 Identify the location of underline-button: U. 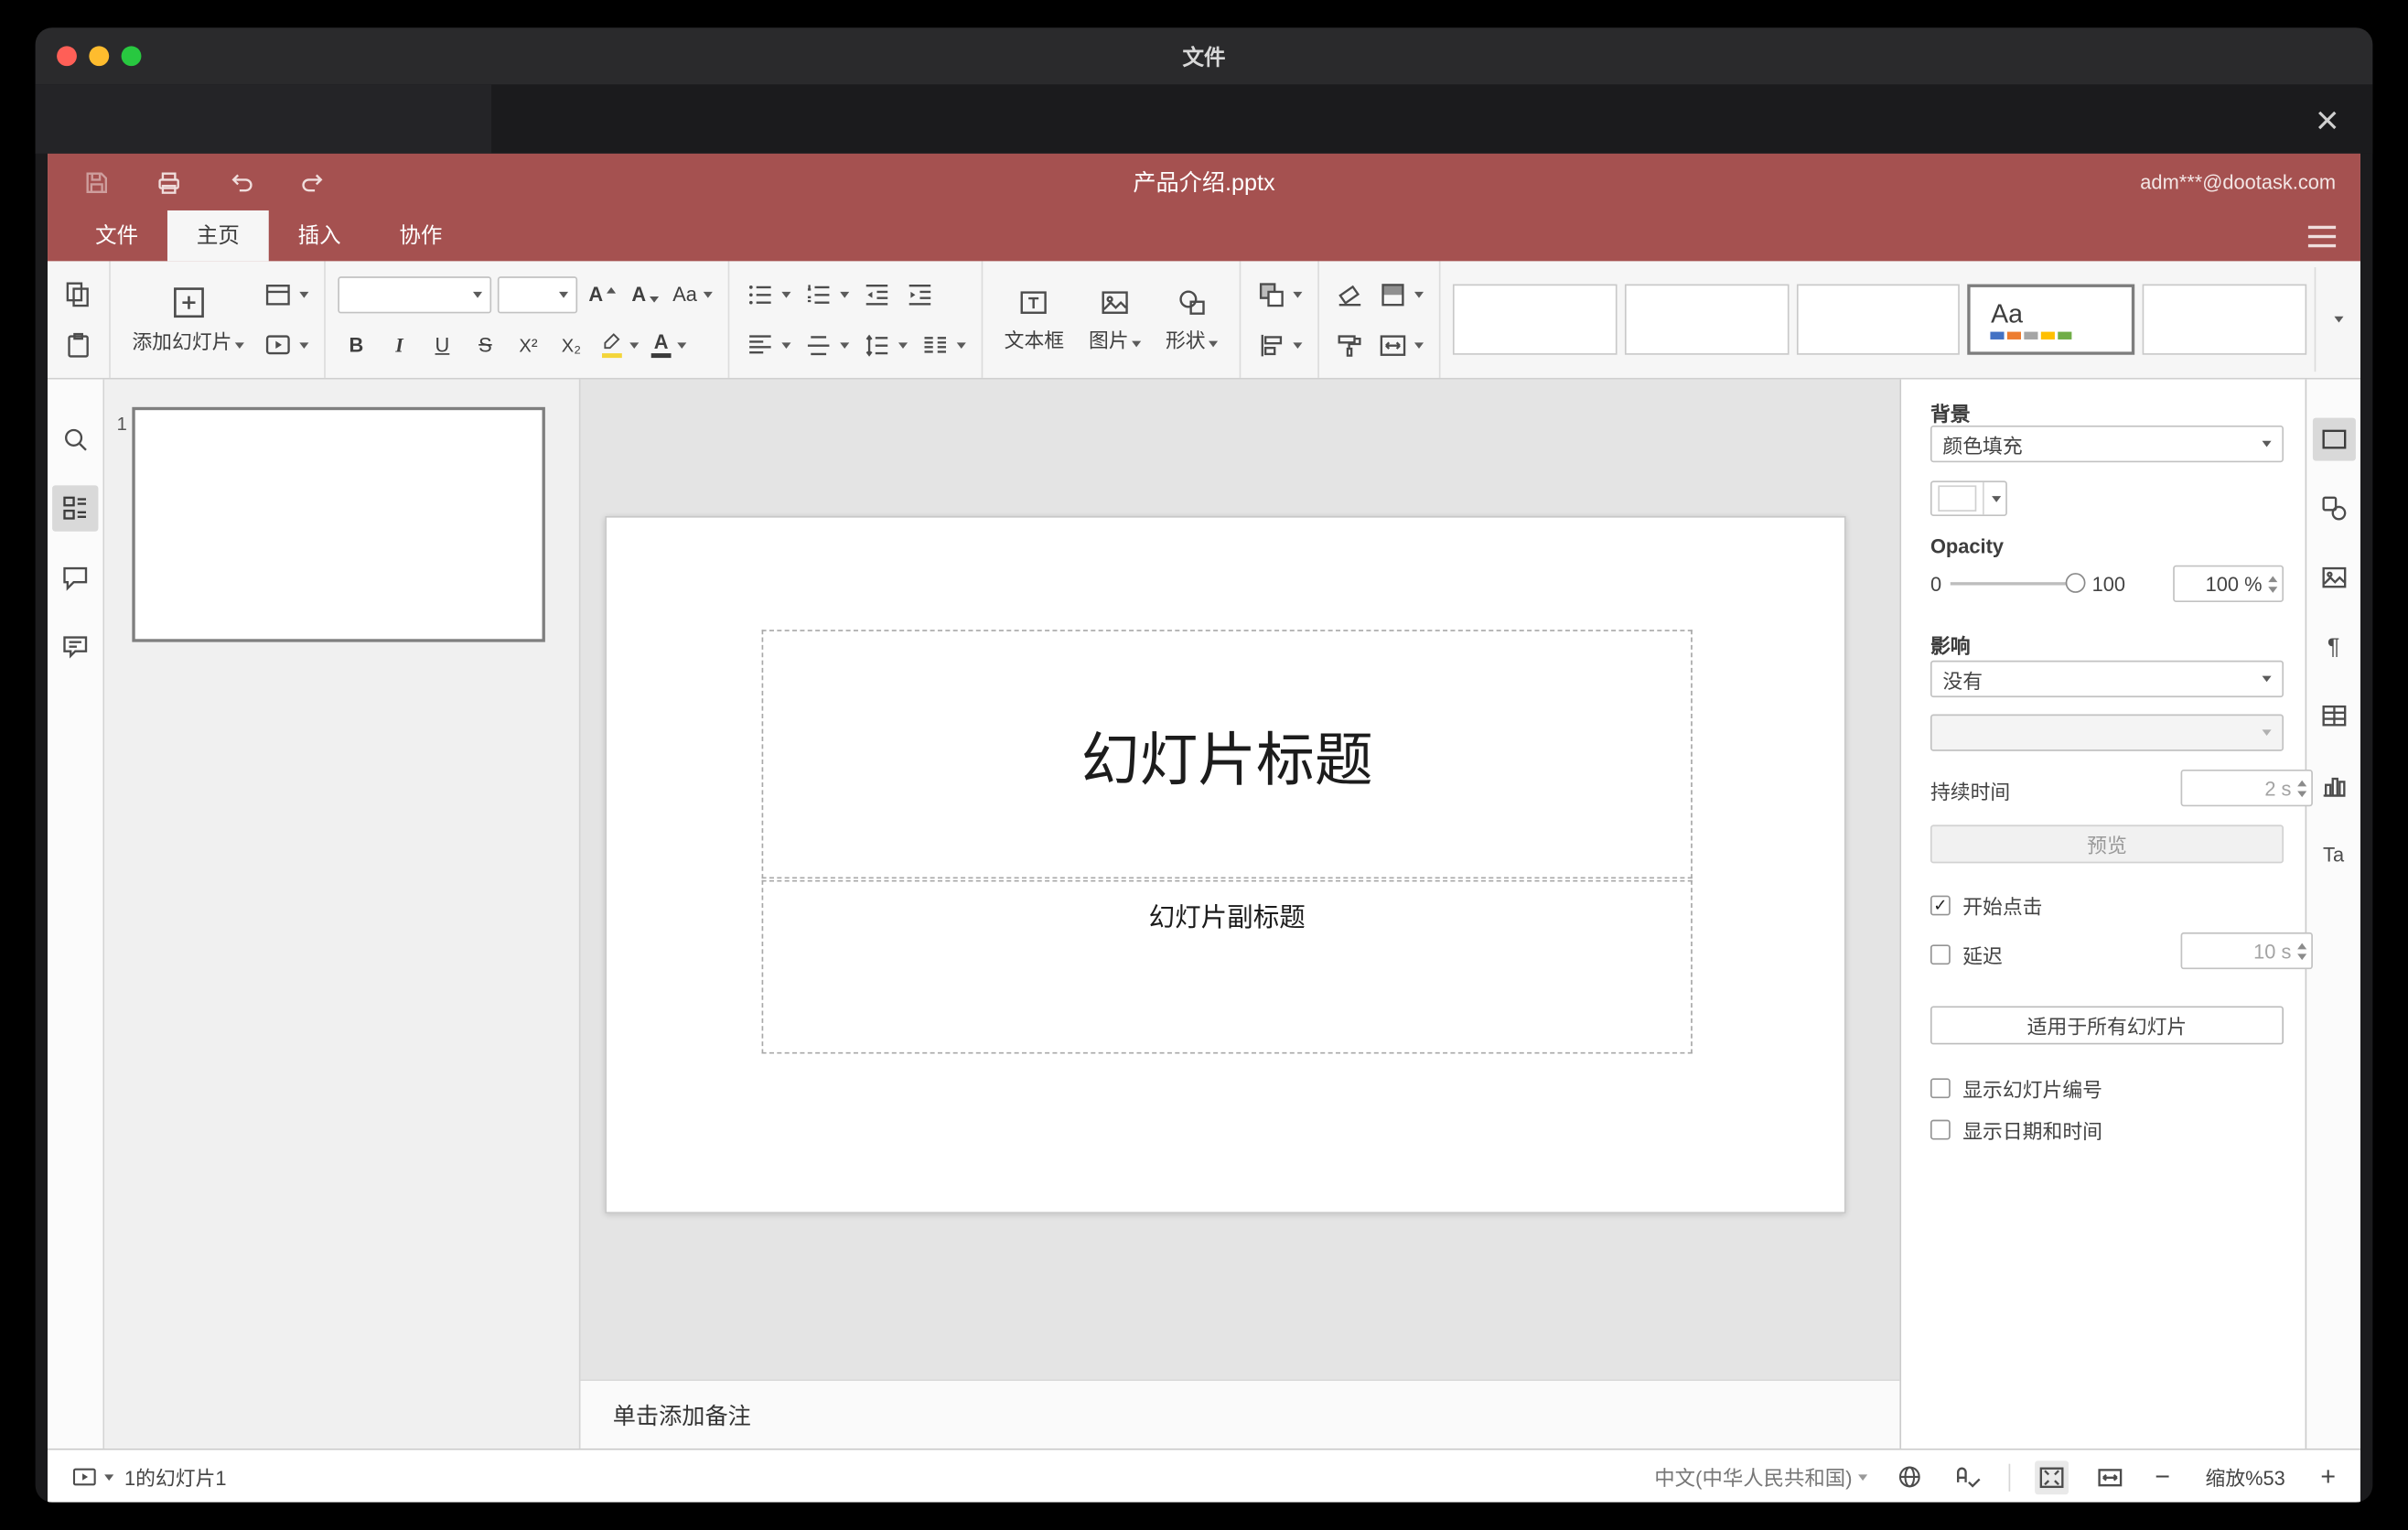
(442, 345).